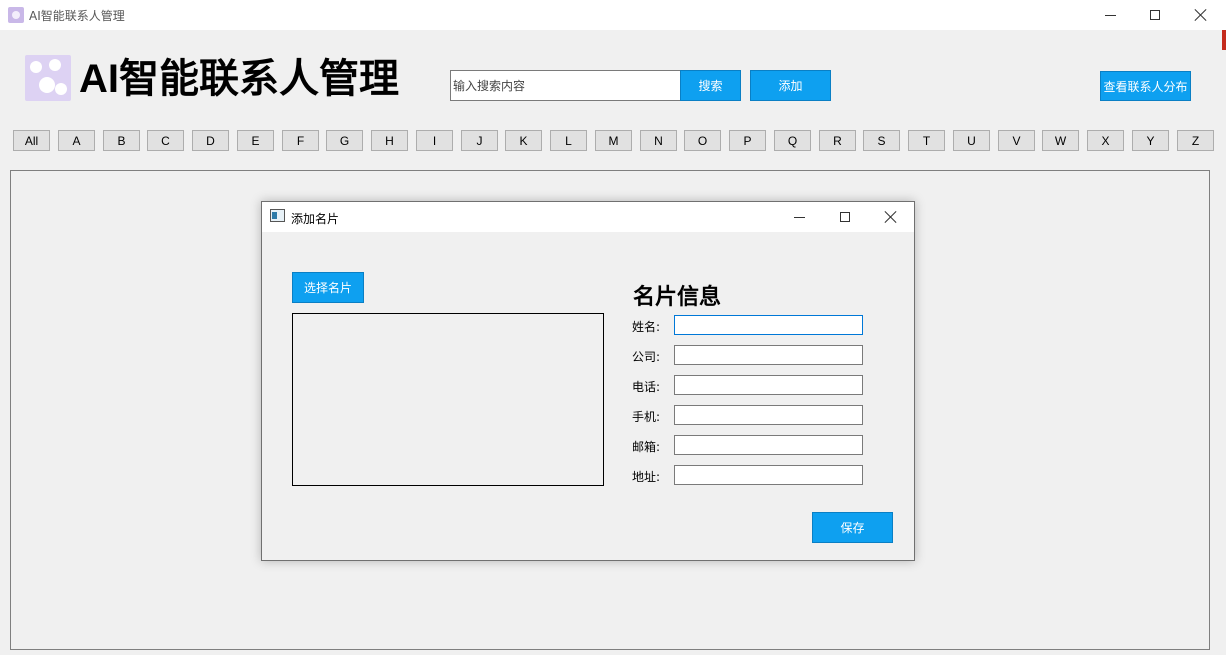 This screenshot has height=655, width=1226. I want to click on email-label: 邮箱:, so click(646, 447).